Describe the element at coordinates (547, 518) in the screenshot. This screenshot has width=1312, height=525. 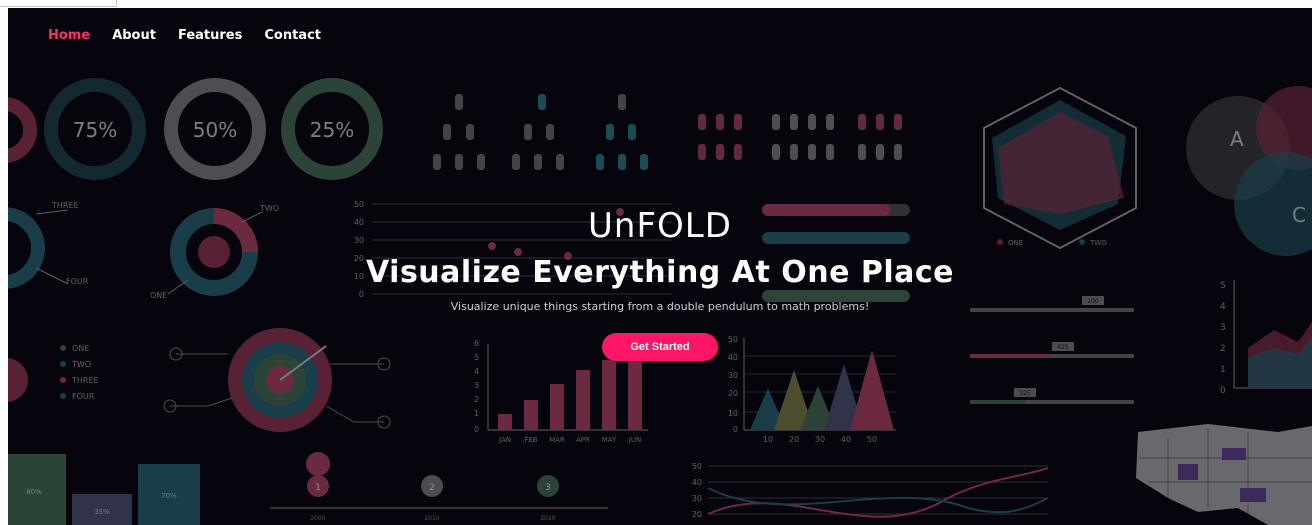
I see `pin-caption-3: 2020` at that location.